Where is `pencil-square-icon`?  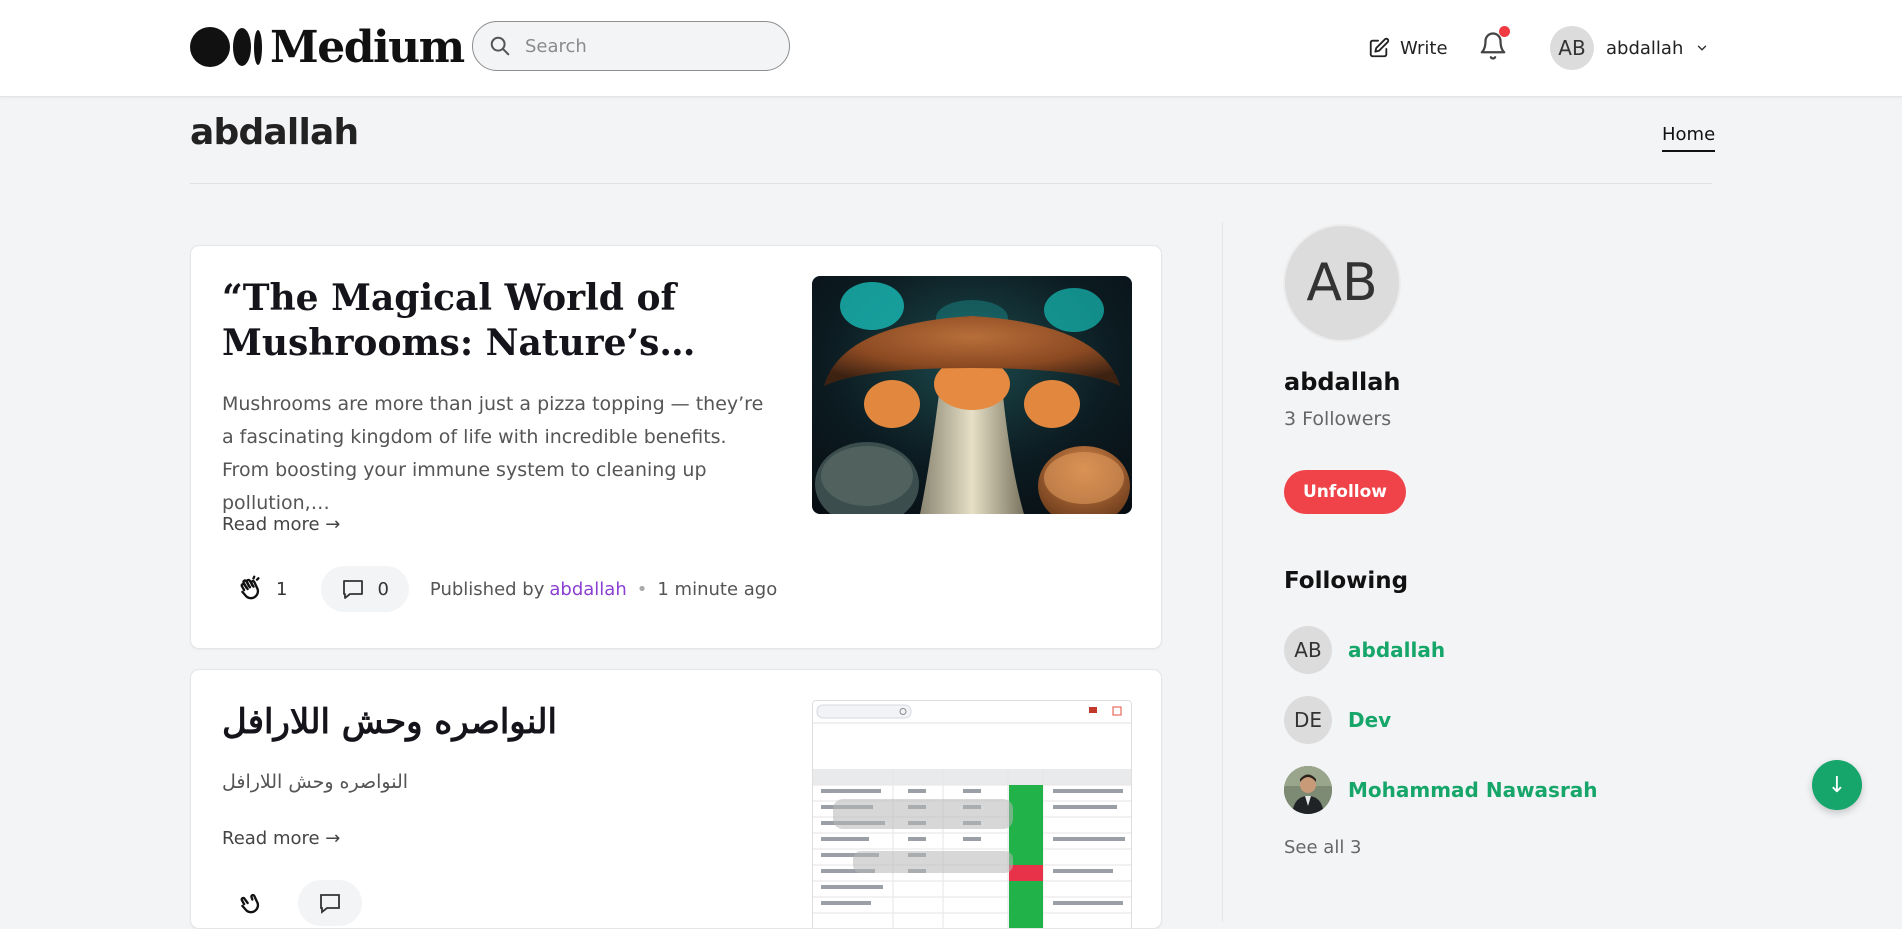 pencil-square-icon is located at coordinates (1379, 47).